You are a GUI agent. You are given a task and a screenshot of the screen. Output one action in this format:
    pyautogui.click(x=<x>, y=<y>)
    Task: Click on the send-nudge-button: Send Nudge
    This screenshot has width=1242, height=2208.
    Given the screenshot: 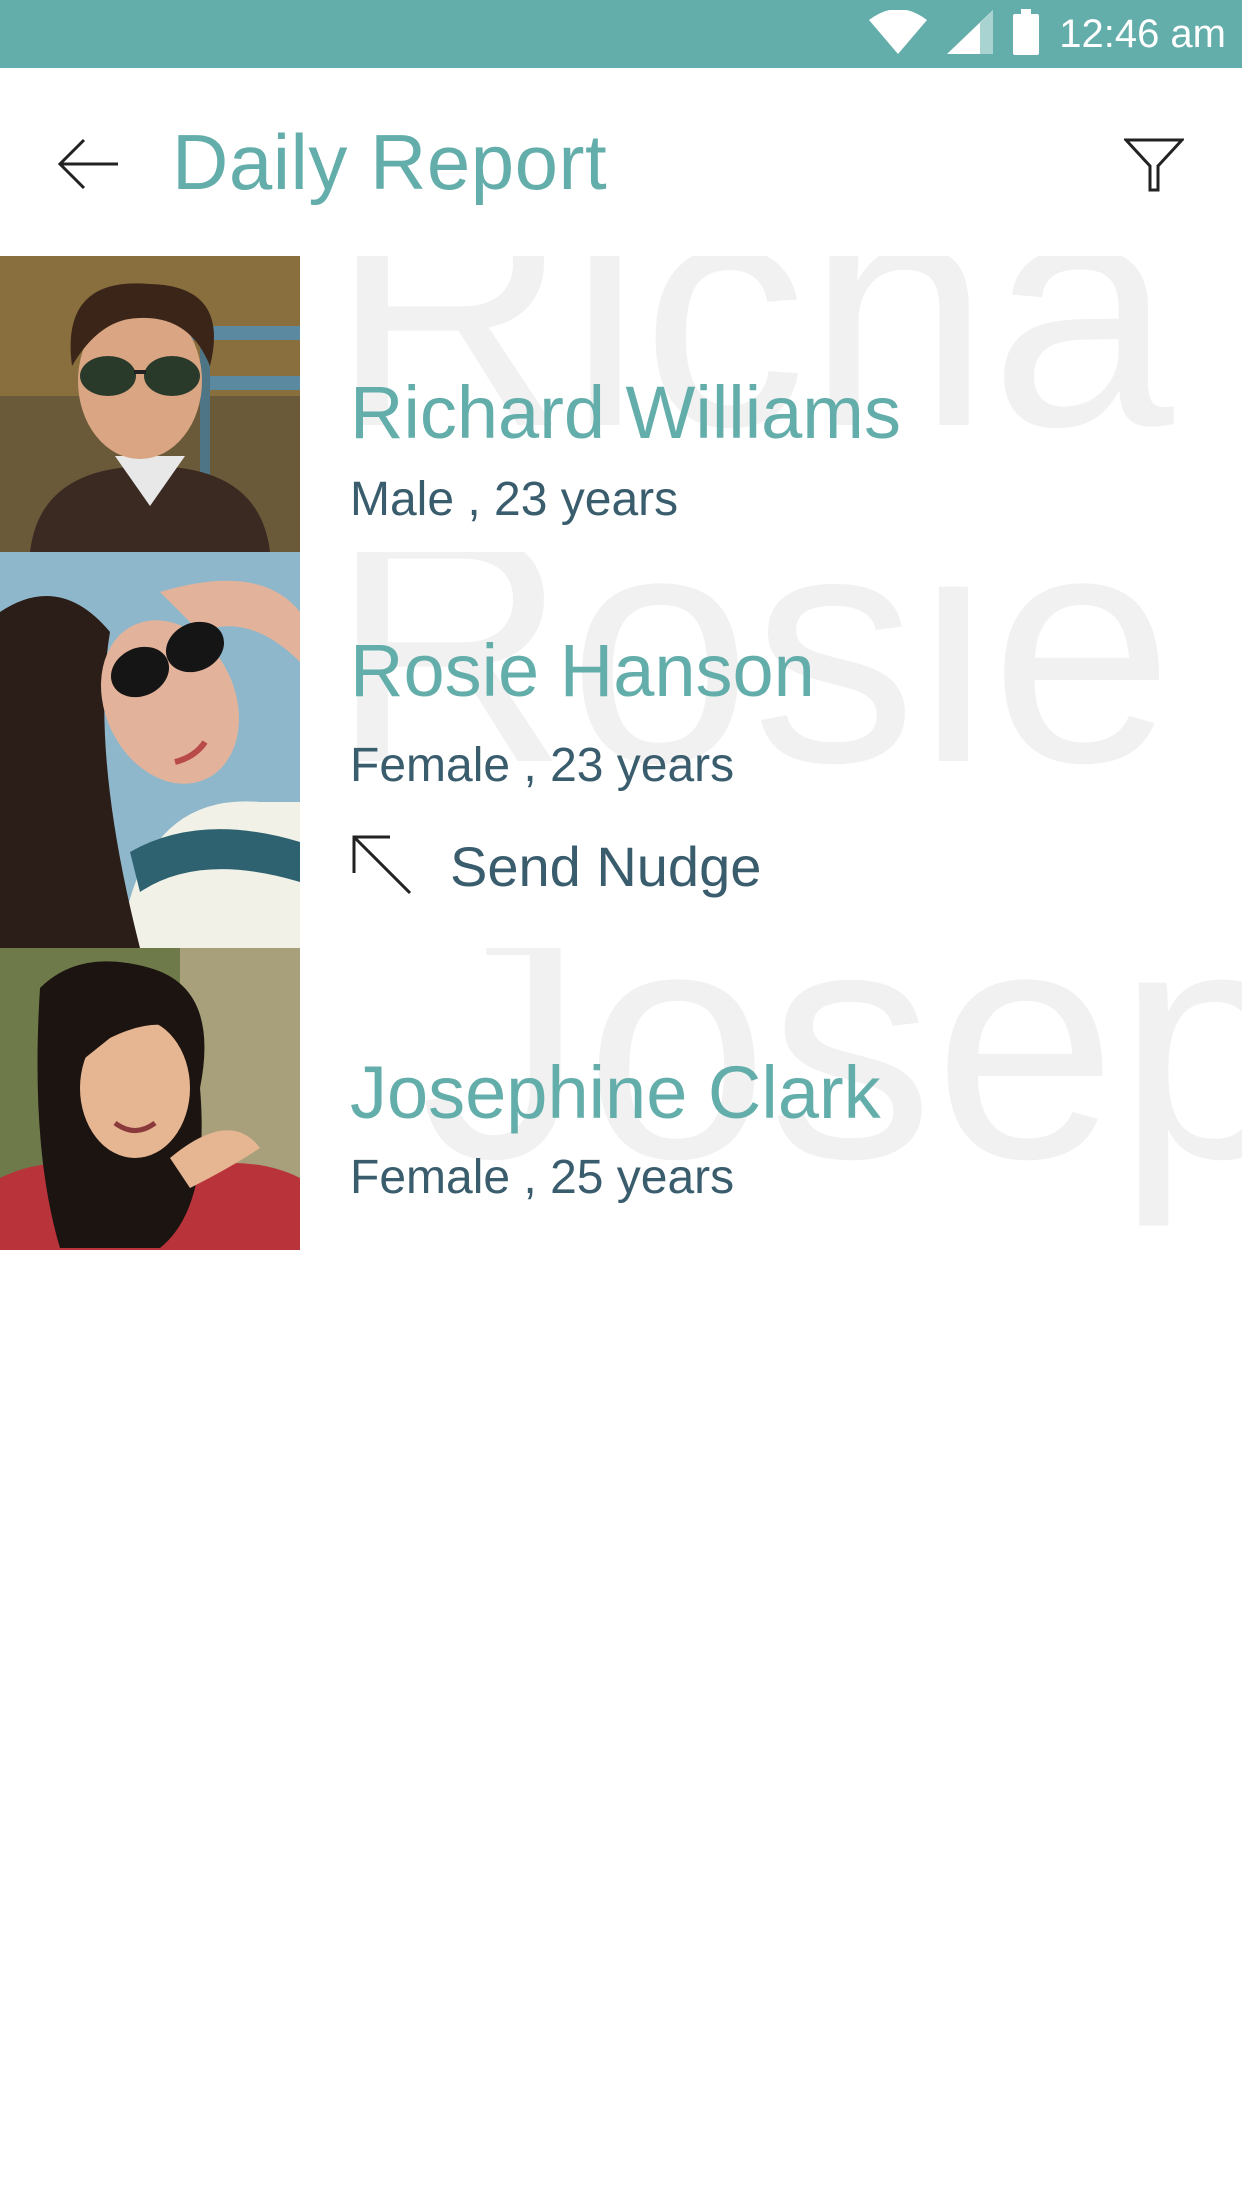 What is the action you would take?
    pyautogui.click(x=555, y=867)
    